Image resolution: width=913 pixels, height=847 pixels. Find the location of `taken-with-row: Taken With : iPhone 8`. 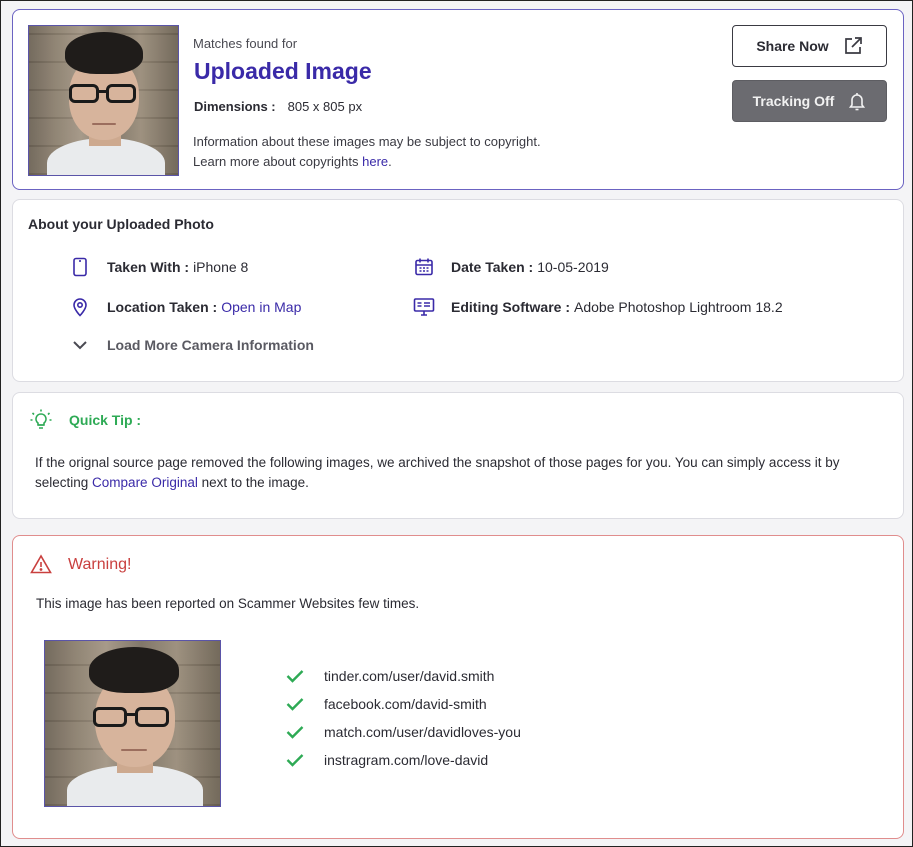

taken-with-row: Taken With : iPhone 8 is located at coordinates (158, 267).